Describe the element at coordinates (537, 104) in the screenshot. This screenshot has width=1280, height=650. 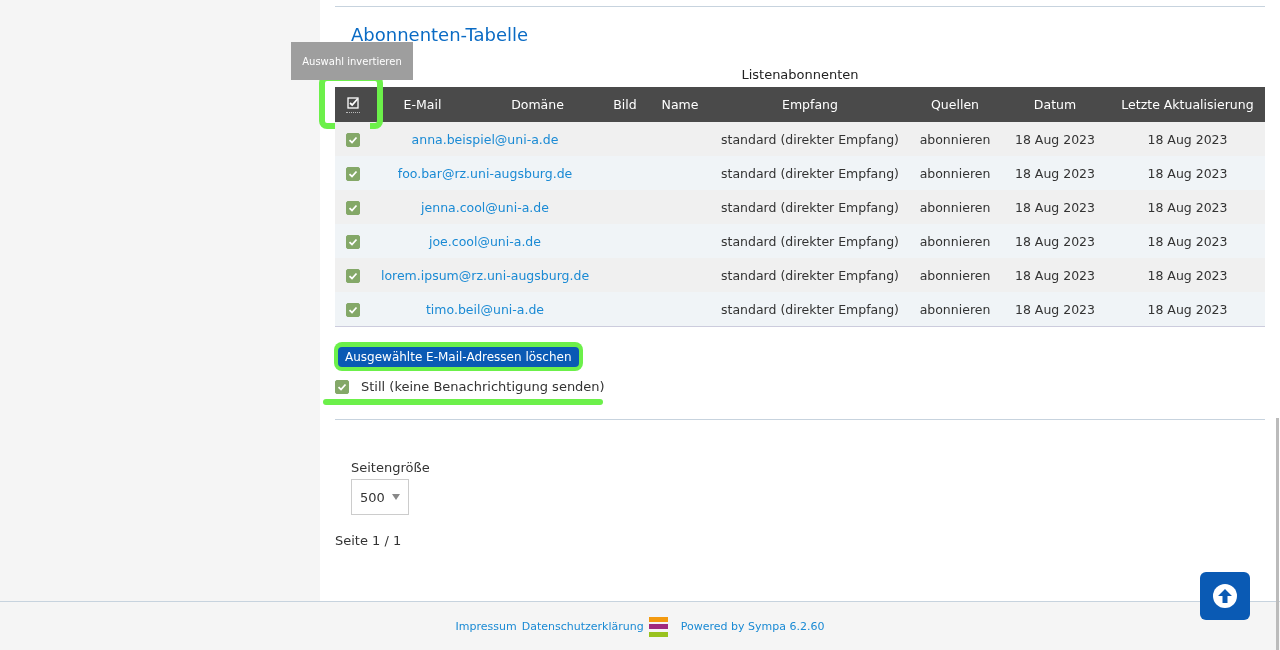
I see `column-header: Domäne` at that location.